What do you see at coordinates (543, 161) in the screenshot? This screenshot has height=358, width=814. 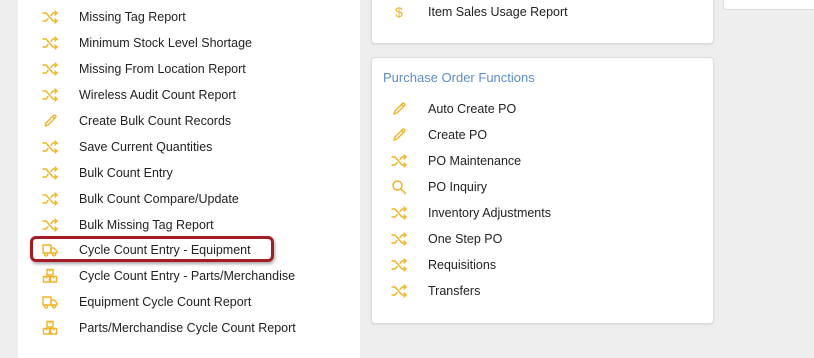 I see `menu-item-po-maintenance: PO Maintenance` at bounding box center [543, 161].